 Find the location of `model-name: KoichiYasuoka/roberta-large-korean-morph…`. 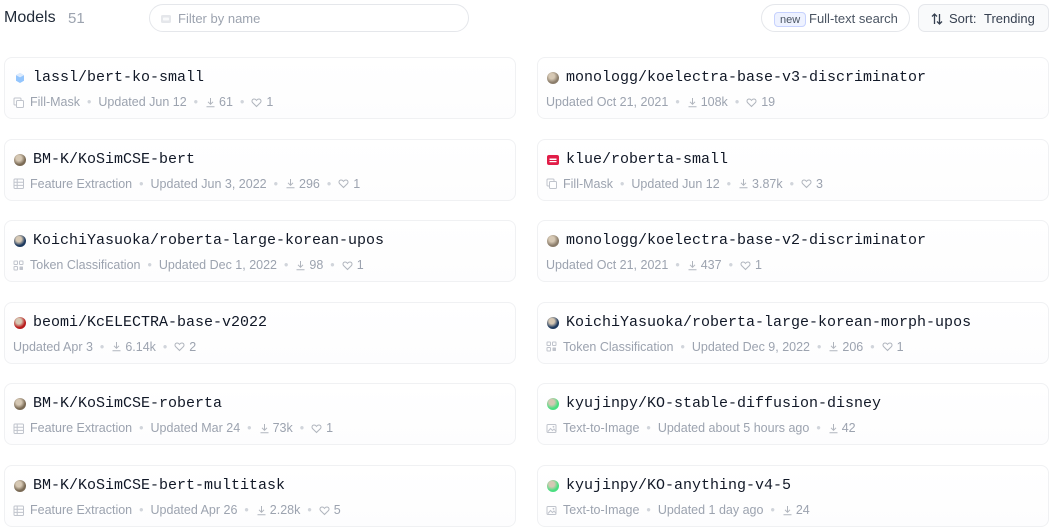

model-name: KoichiYasuoka/roberta-large-korean-morph… is located at coordinates (768, 322).